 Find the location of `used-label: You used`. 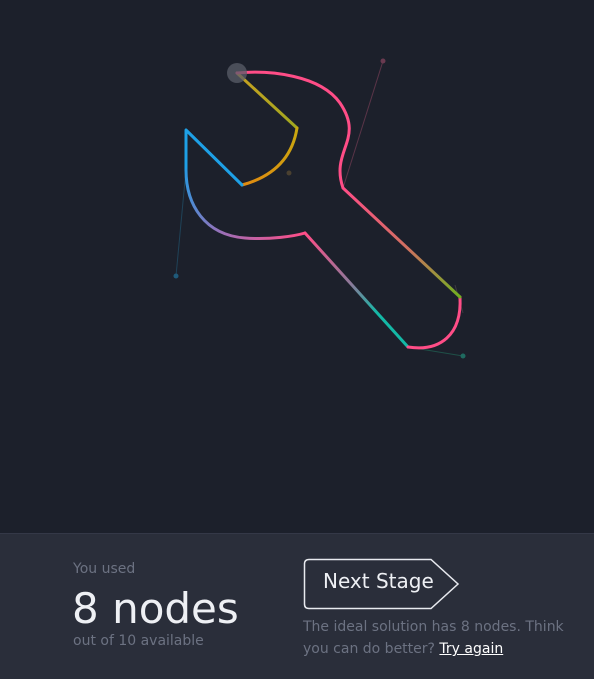

used-label: You used is located at coordinates (104, 569).